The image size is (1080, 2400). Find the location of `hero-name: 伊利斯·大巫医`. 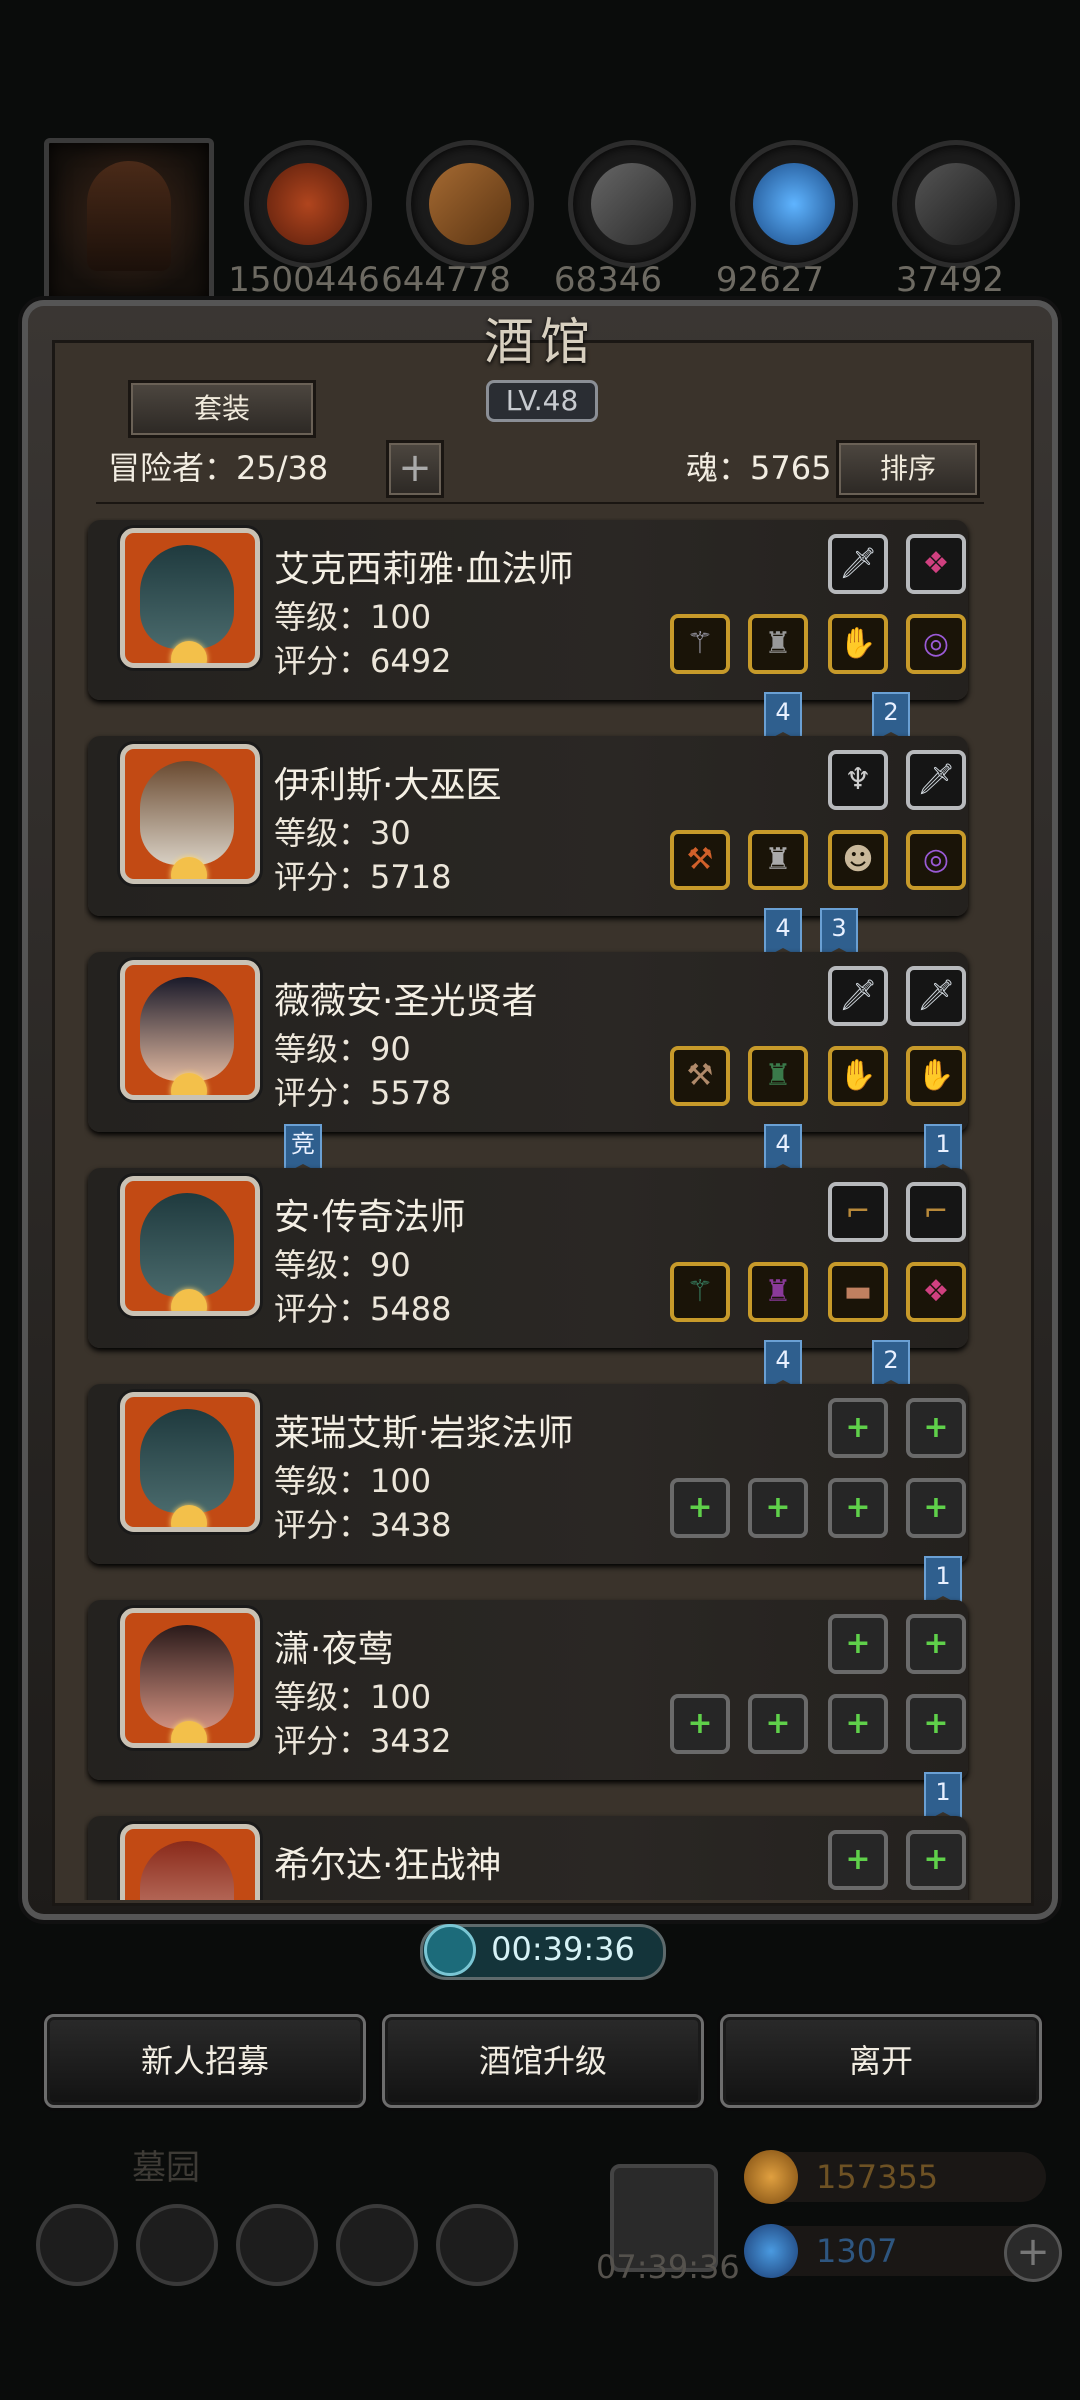

hero-name: 伊利斯·大巫医 is located at coordinates (388, 785).